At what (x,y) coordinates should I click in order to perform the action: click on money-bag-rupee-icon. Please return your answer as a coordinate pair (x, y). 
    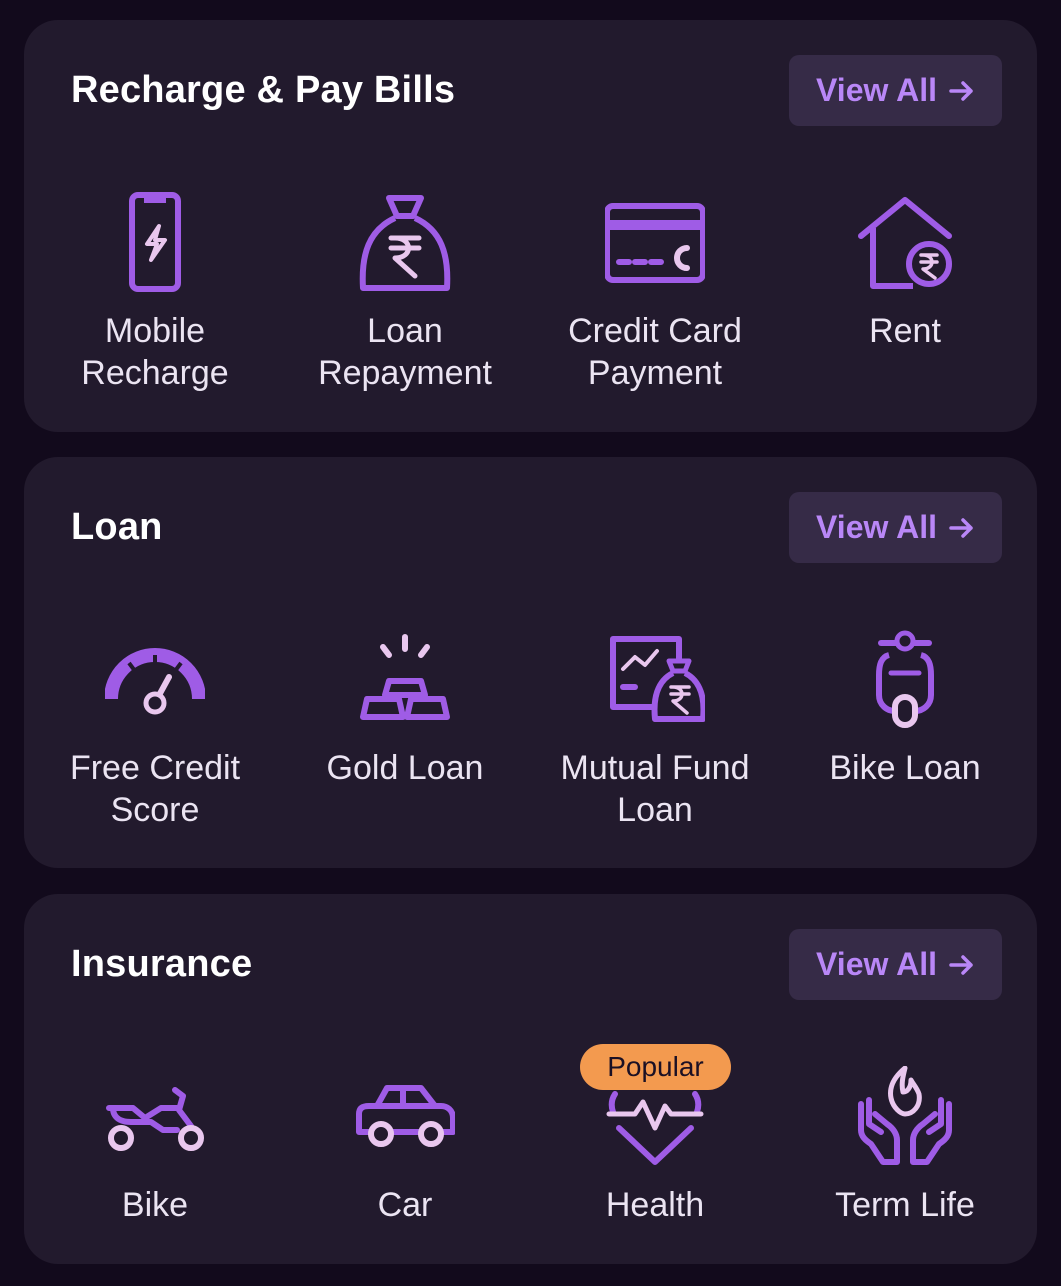
    Looking at the image, I should click on (405, 243).